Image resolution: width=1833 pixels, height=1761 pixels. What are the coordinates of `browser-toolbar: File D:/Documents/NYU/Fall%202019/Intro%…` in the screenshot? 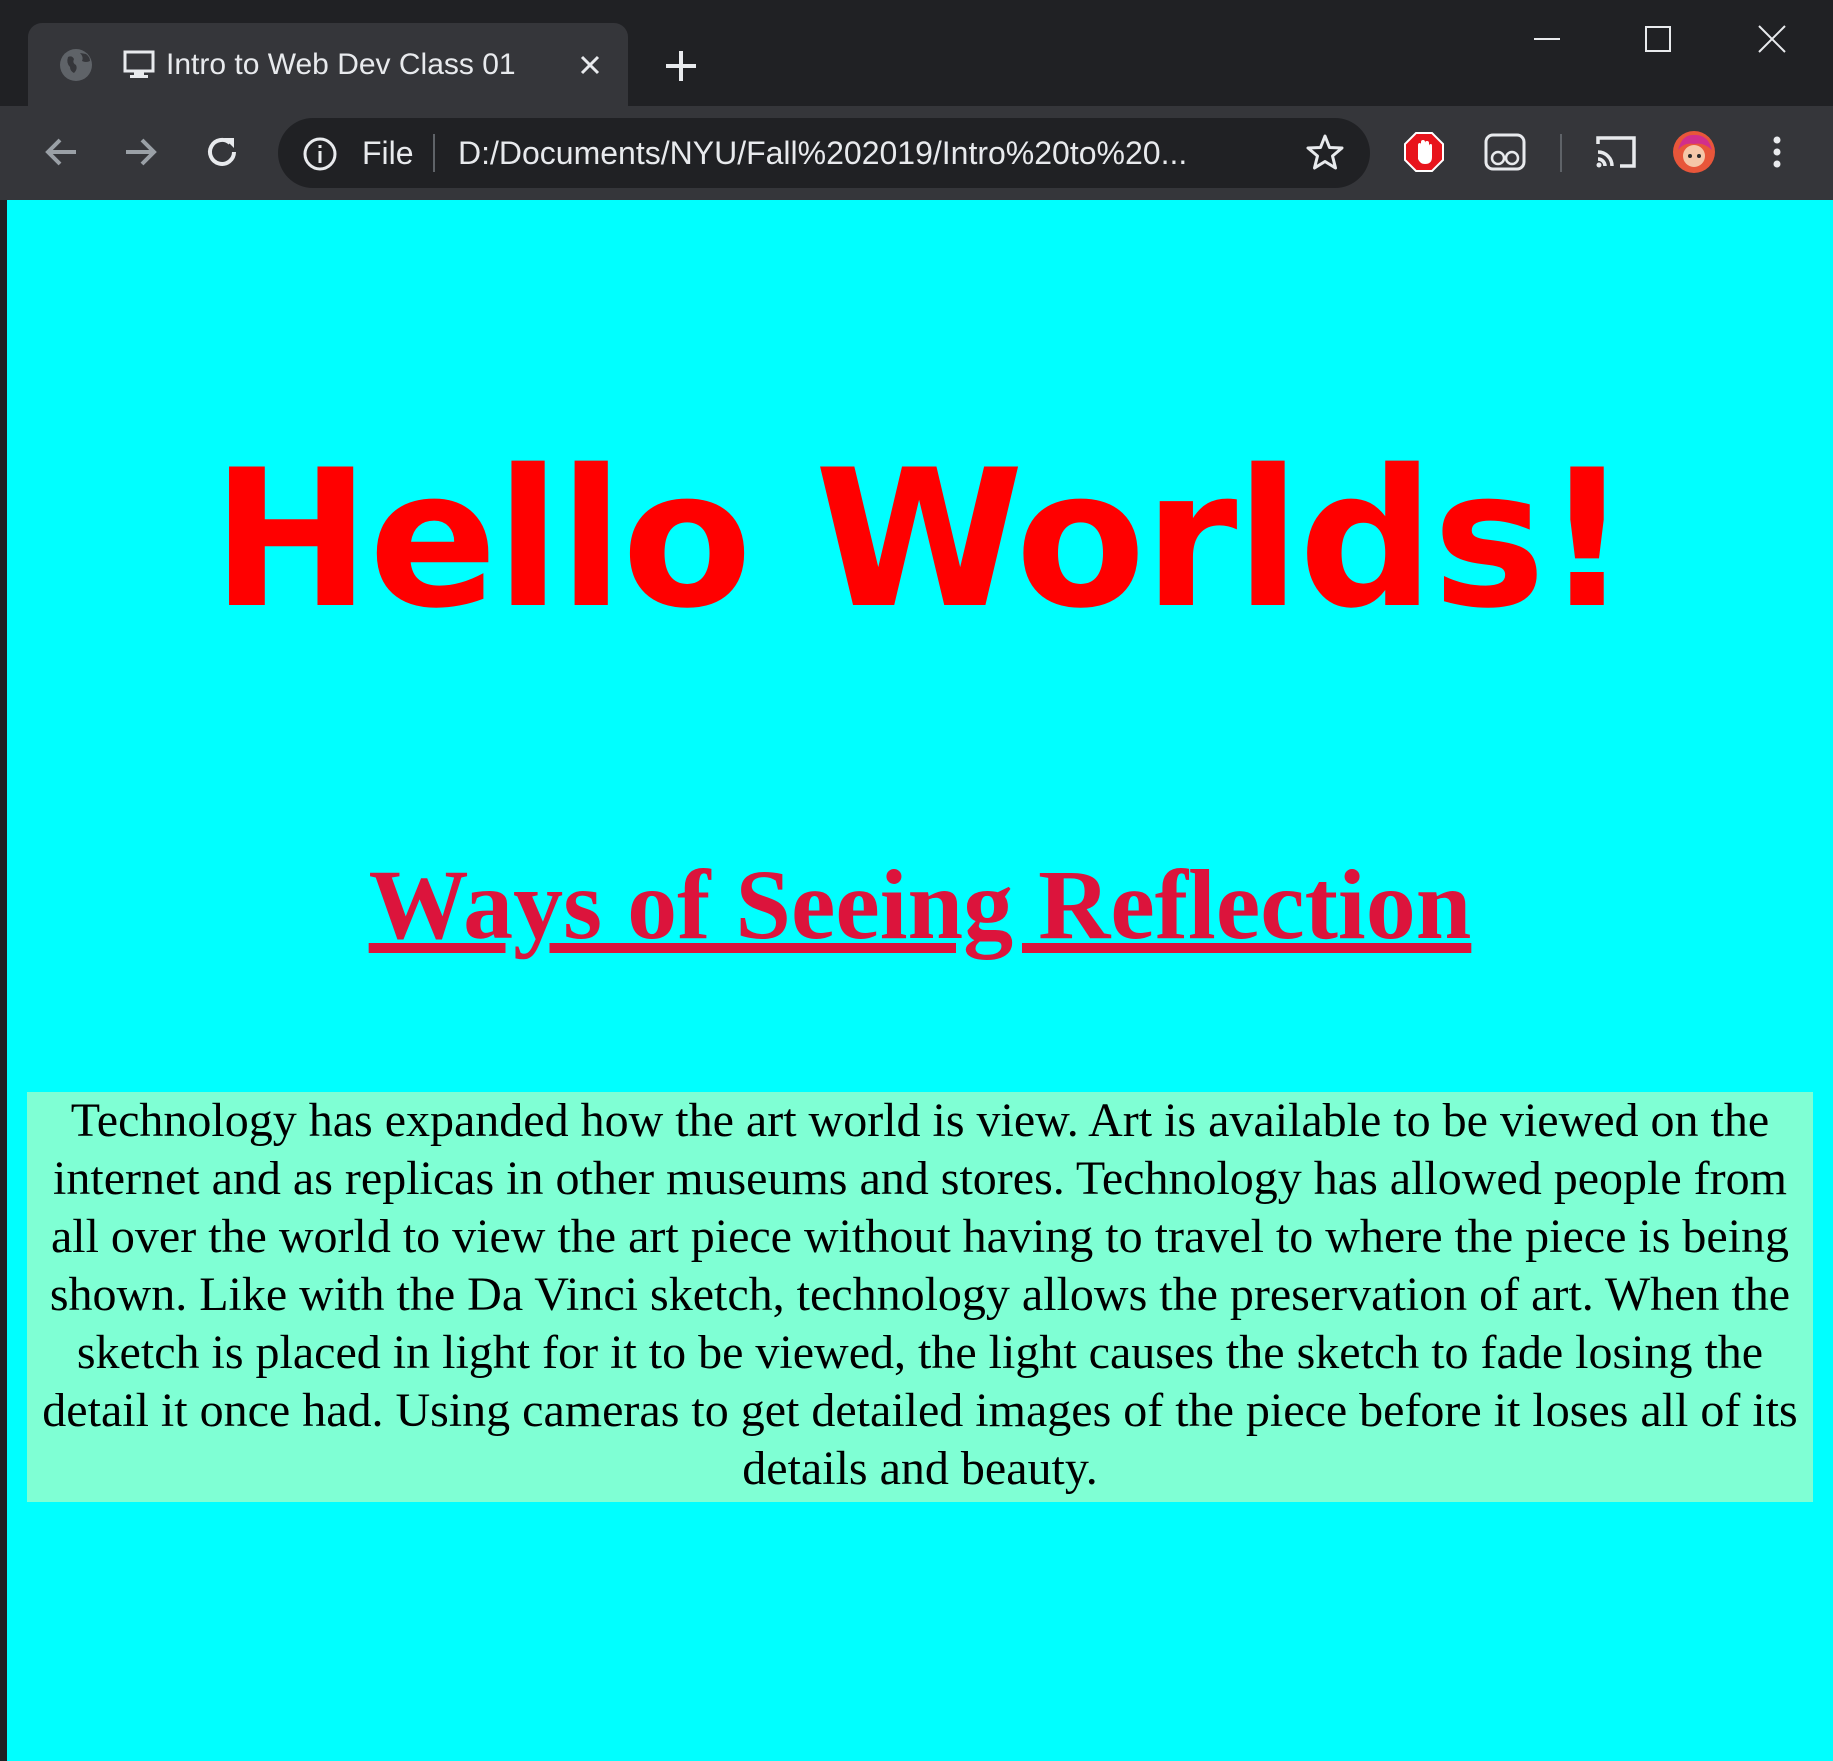 It's located at (916, 153).